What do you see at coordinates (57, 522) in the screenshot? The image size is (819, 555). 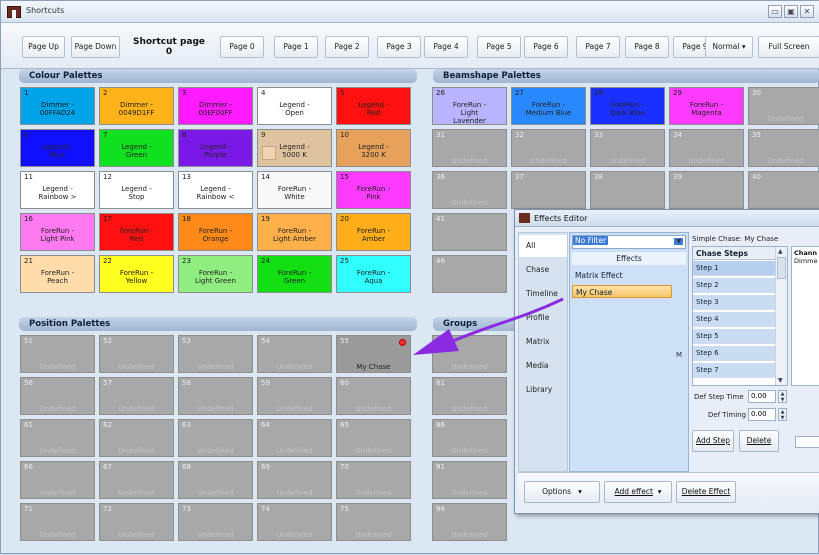 I see `position-palette-cell: 71 Undefined` at bounding box center [57, 522].